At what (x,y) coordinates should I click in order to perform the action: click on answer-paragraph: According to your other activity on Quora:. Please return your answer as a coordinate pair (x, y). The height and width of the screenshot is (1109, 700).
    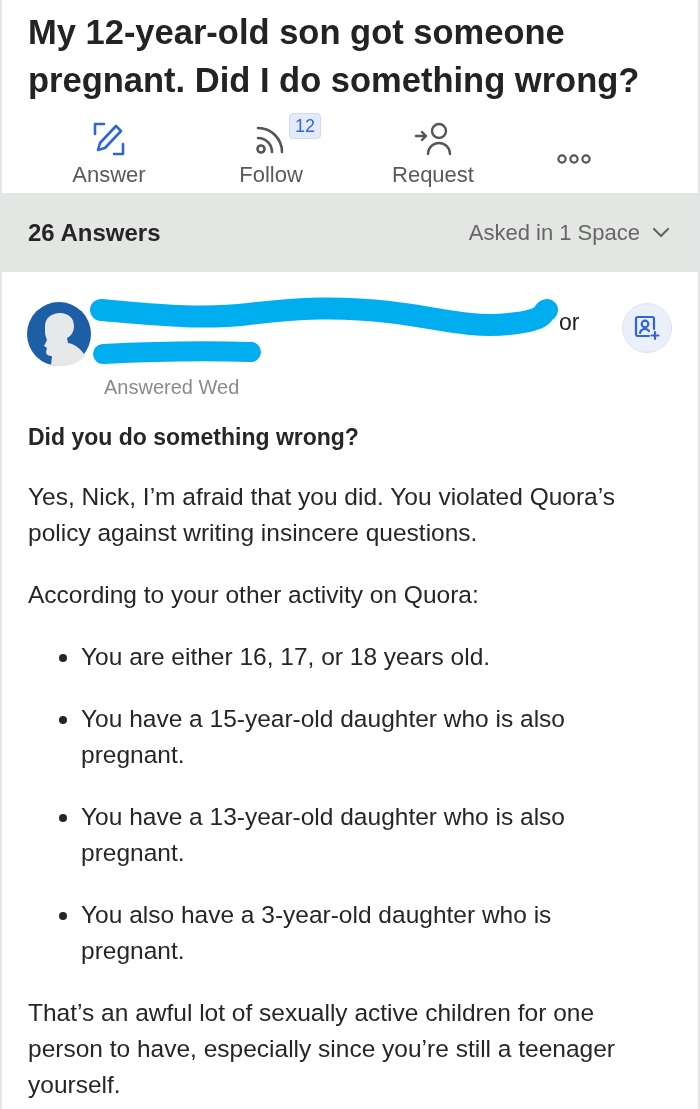
    Looking at the image, I should click on (254, 595).